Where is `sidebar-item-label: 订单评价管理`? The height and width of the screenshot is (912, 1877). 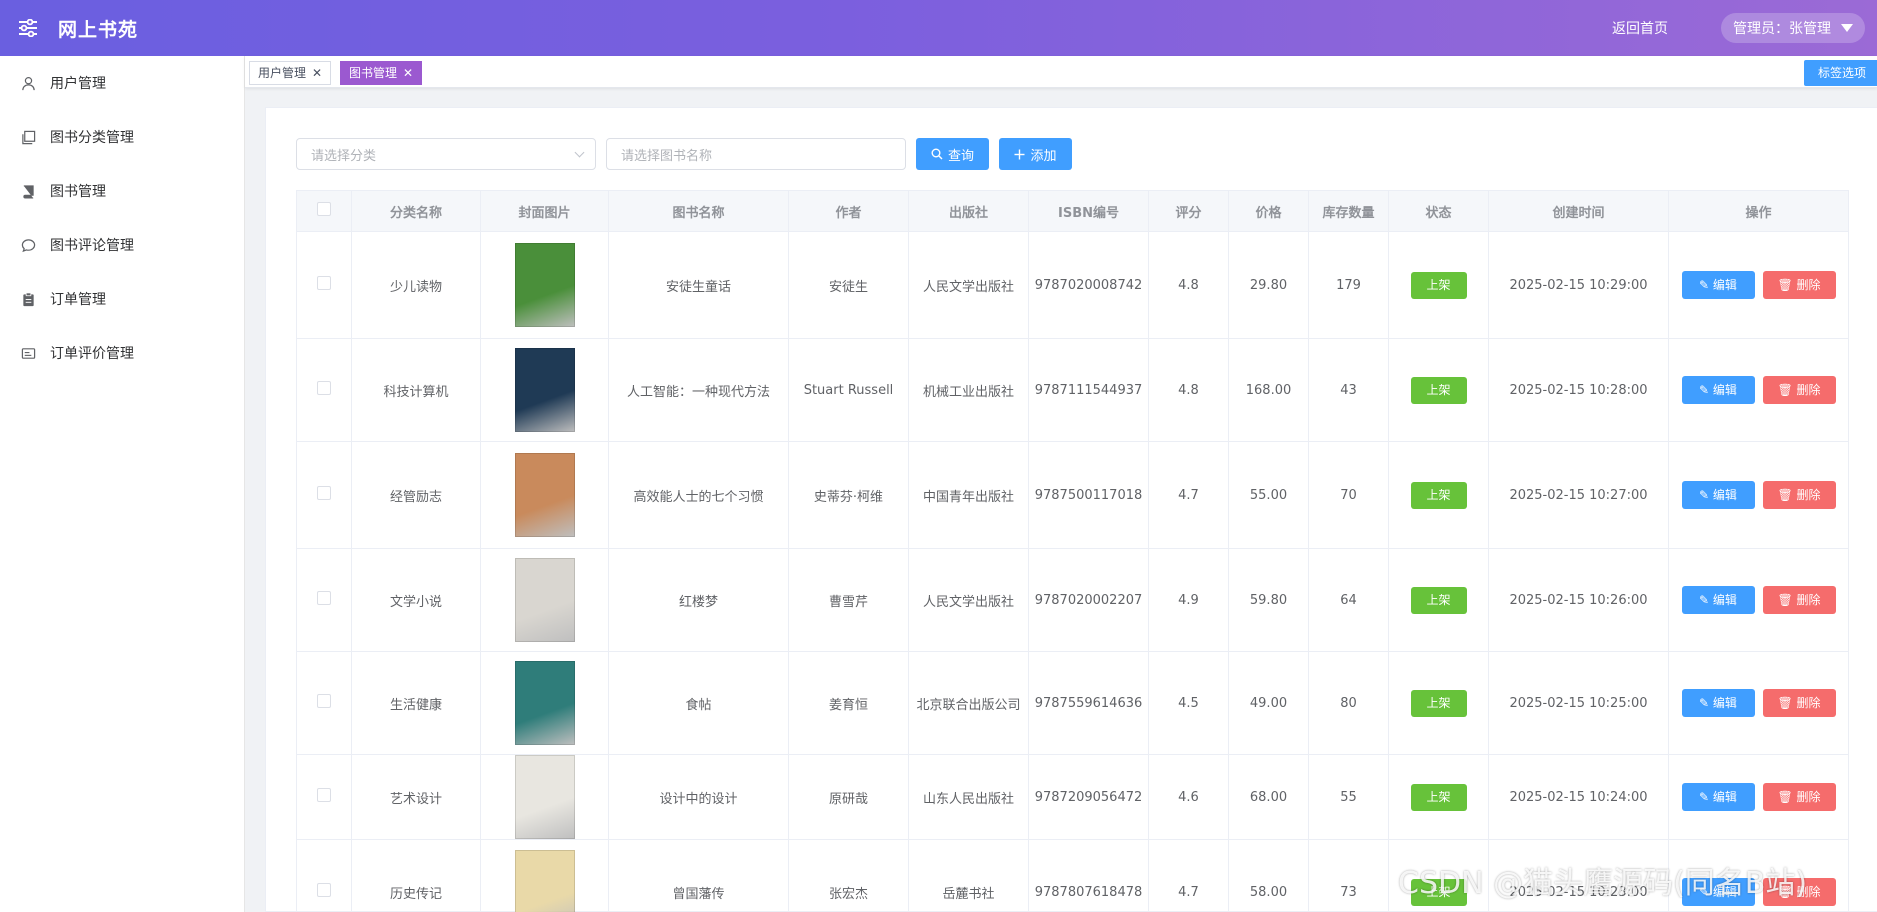 sidebar-item-label: 订单评价管理 is located at coordinates (92, 354).